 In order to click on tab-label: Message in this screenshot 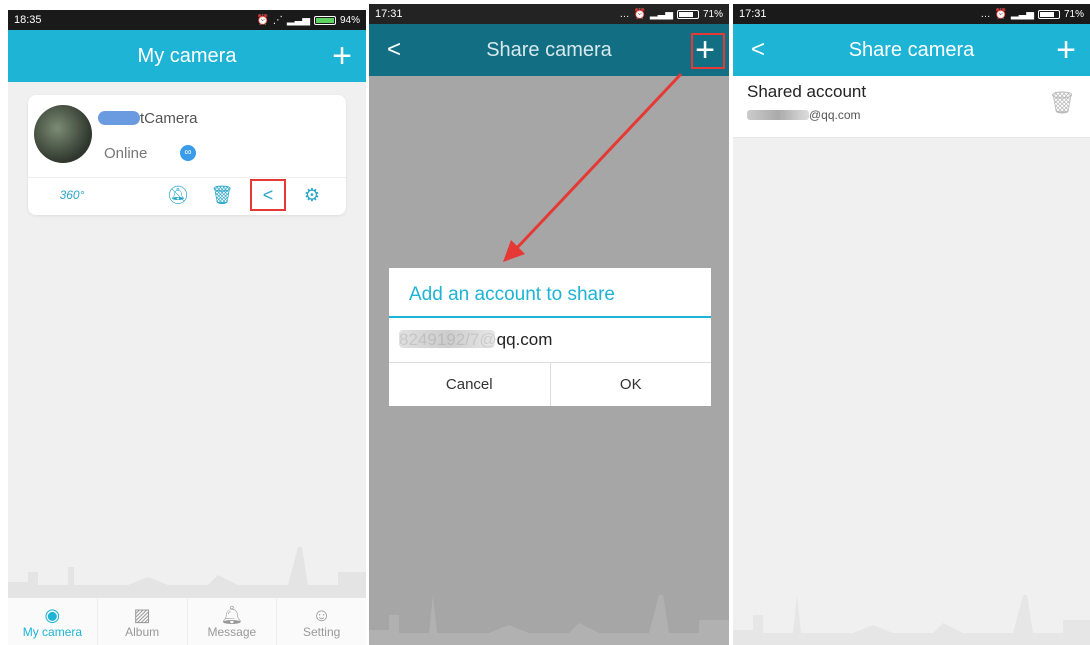, I will do `click(232, 631)`.